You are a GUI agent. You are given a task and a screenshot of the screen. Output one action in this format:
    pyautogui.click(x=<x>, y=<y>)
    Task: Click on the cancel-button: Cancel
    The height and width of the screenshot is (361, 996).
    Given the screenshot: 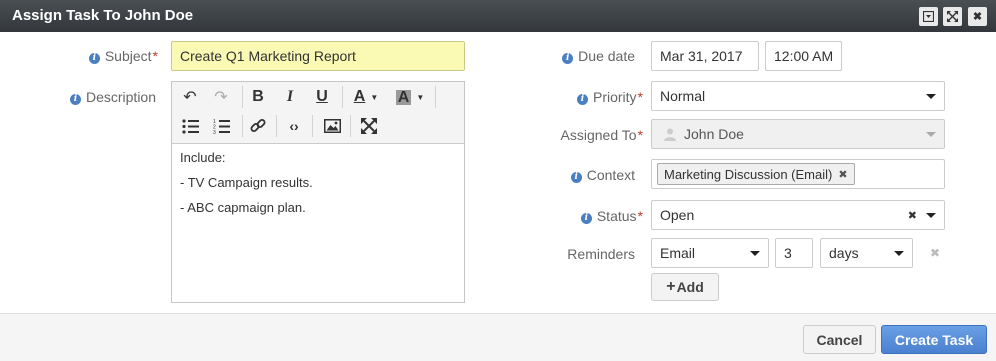 What is the action you would take?
    pyautogui.click(x=839, y=339)
    